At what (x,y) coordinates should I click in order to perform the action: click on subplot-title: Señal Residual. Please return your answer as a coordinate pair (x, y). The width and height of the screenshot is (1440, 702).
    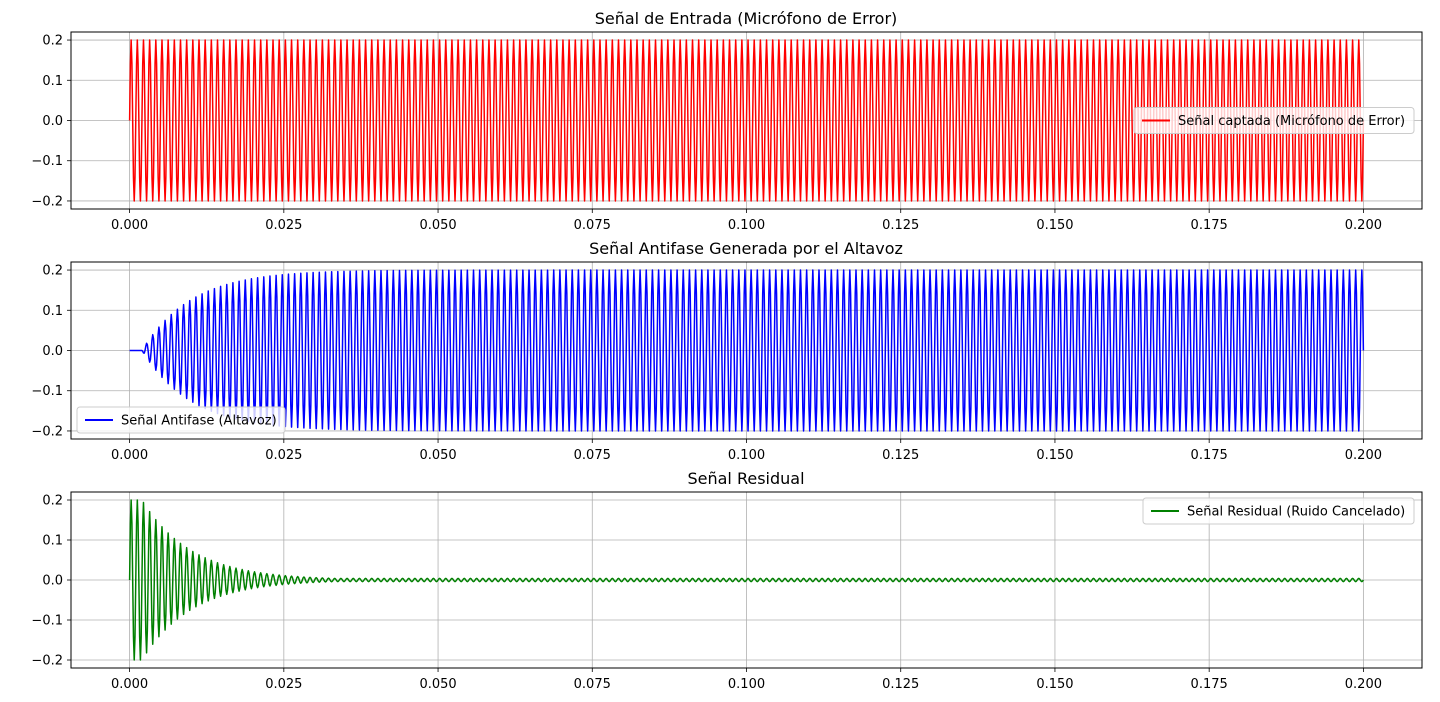
    Looking at the image, I should click on (745, 478).